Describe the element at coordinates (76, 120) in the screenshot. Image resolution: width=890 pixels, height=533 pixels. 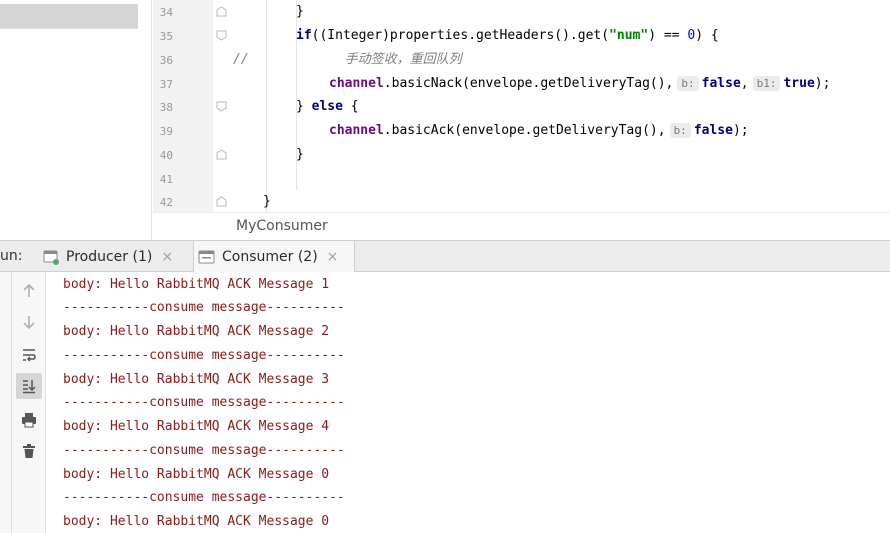
I see `project-panel` at that location.